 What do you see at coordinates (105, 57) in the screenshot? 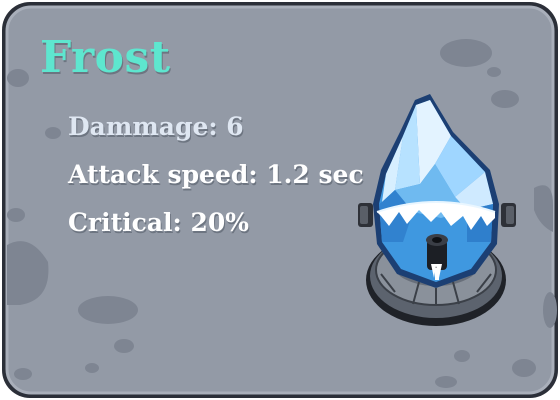
I see `tower-title: Frost` at bounding box center [105, 57].